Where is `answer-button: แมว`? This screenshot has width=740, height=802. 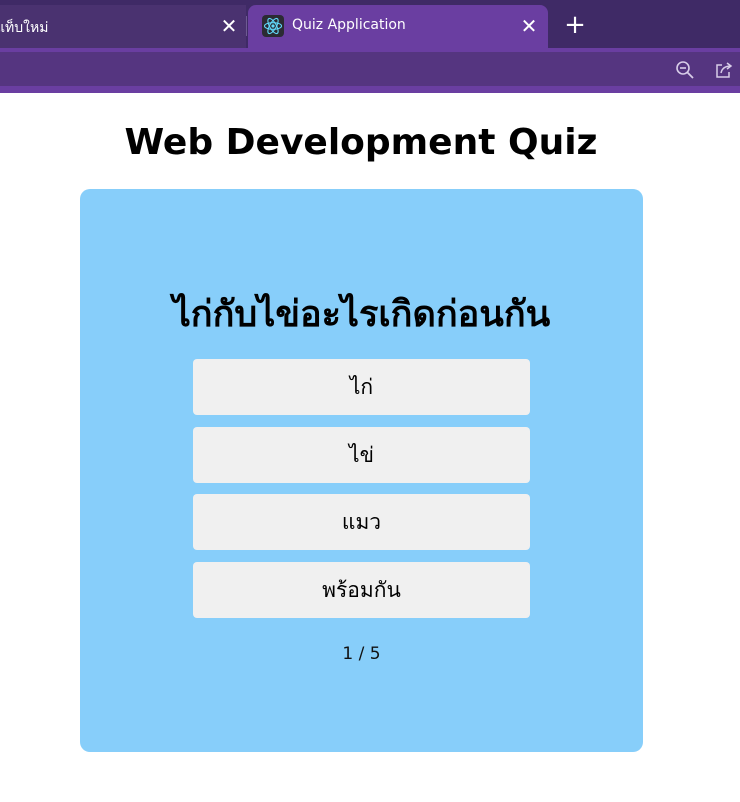
answer-button: แมว is located at coordinates (361, 522).